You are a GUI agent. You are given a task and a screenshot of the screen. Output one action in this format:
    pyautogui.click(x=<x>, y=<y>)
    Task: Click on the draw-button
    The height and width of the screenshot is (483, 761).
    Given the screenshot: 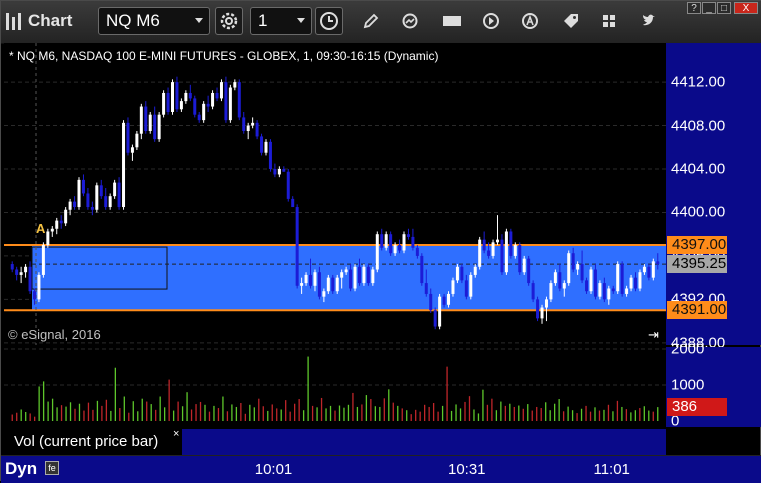 What is the action you would take?
    pyautogui.click(x=371, y=21)
    